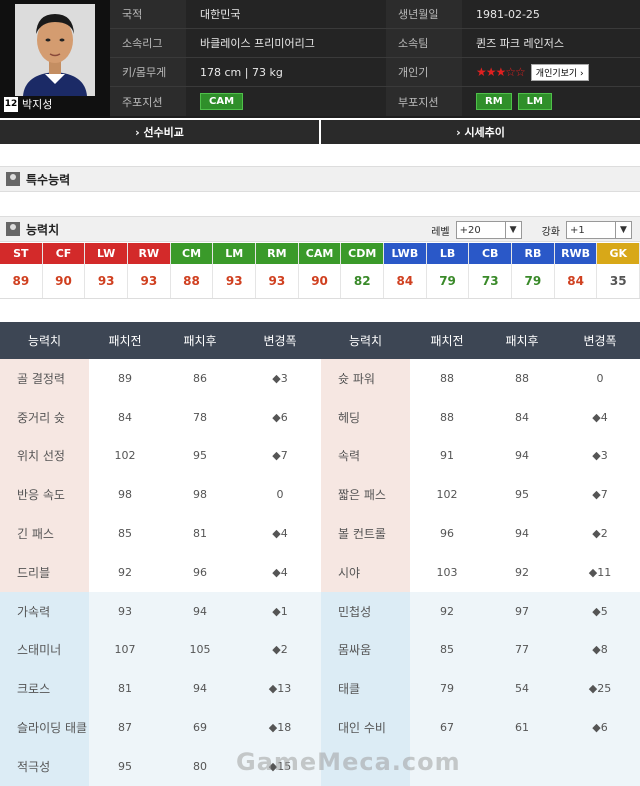 The height and width of the screenshot is (786, 640). I want to click on position-rating: 88, so click(191, 281).